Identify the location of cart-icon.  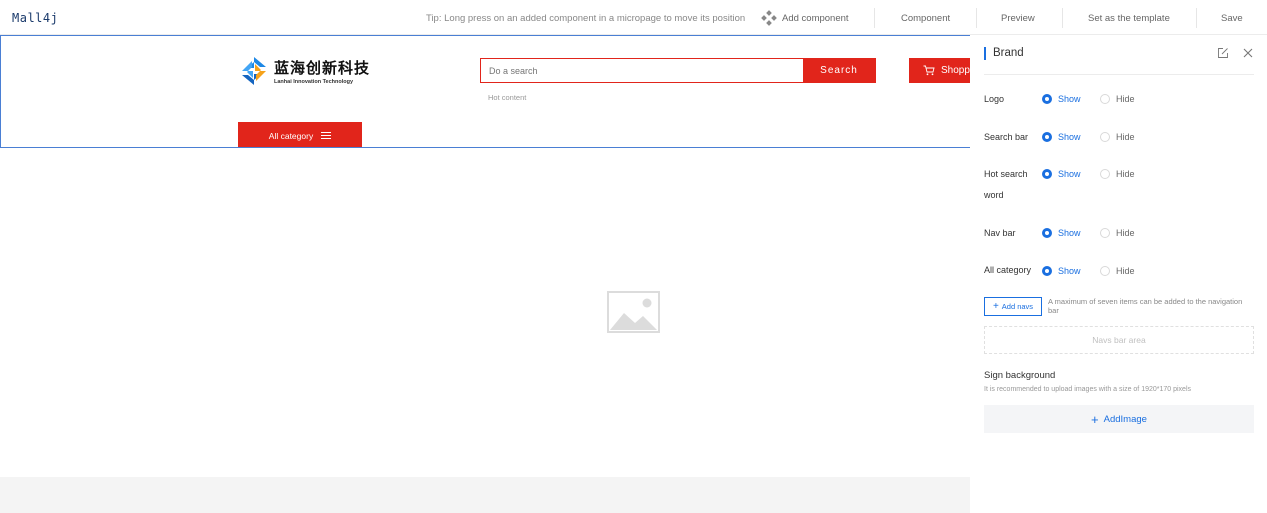
(929, 70).